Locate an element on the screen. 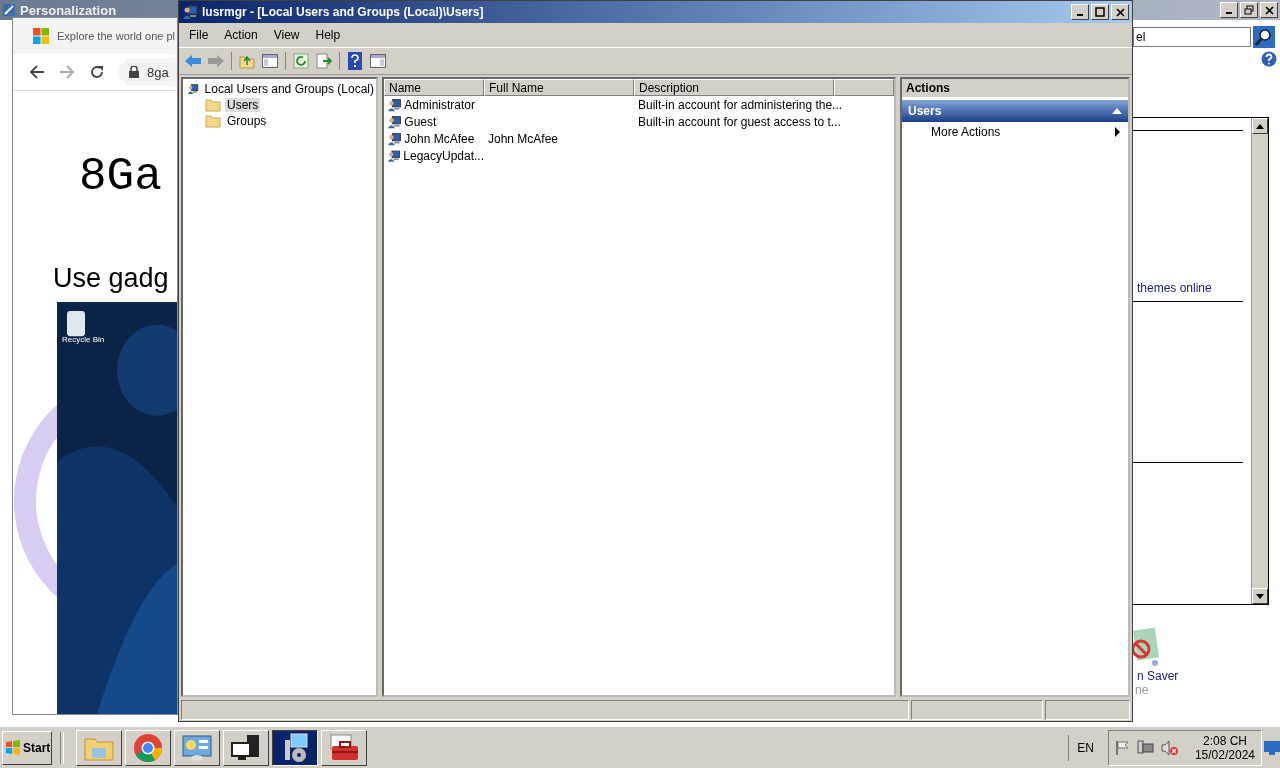  chrome-icon is located at coordinates (148, 748).